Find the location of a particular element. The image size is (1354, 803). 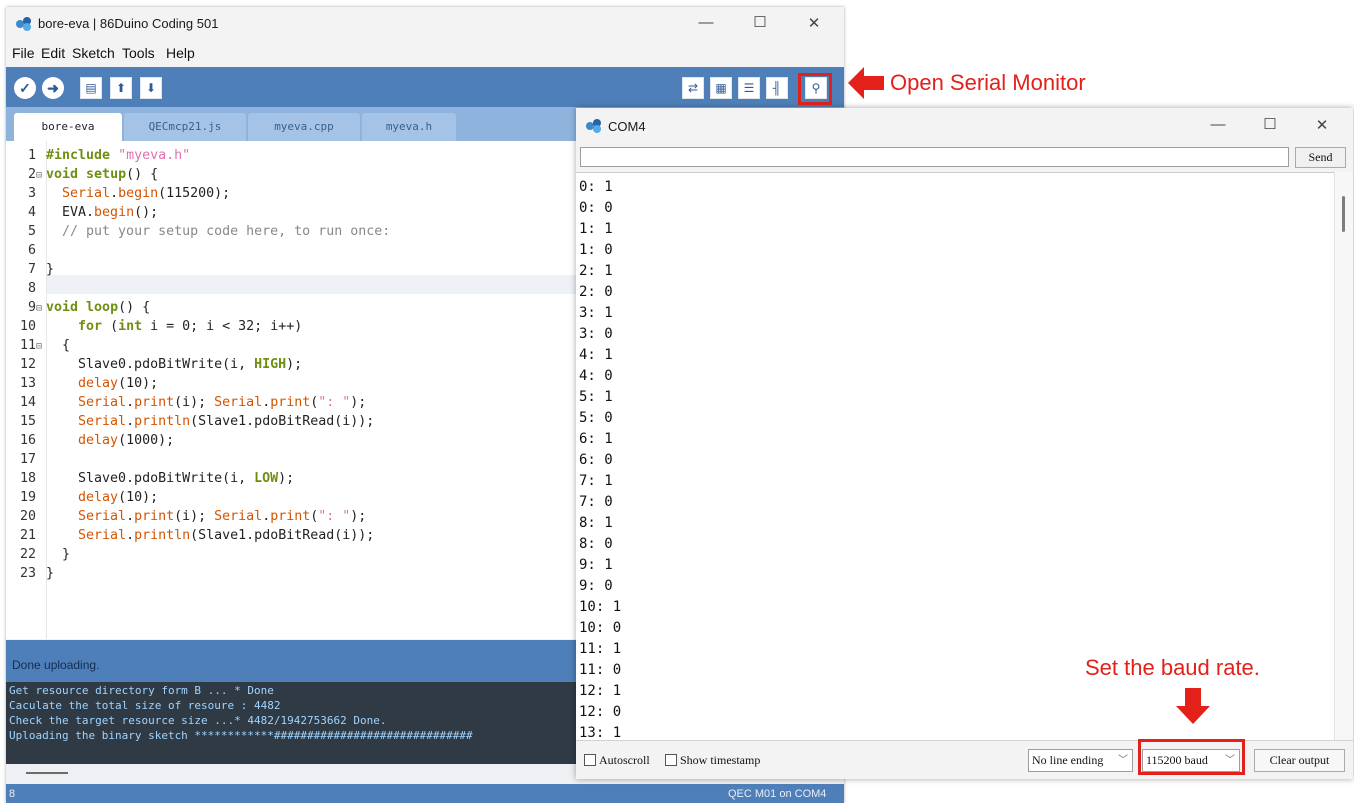

output-line: 3: 0 is located at coordinates (596, 334).